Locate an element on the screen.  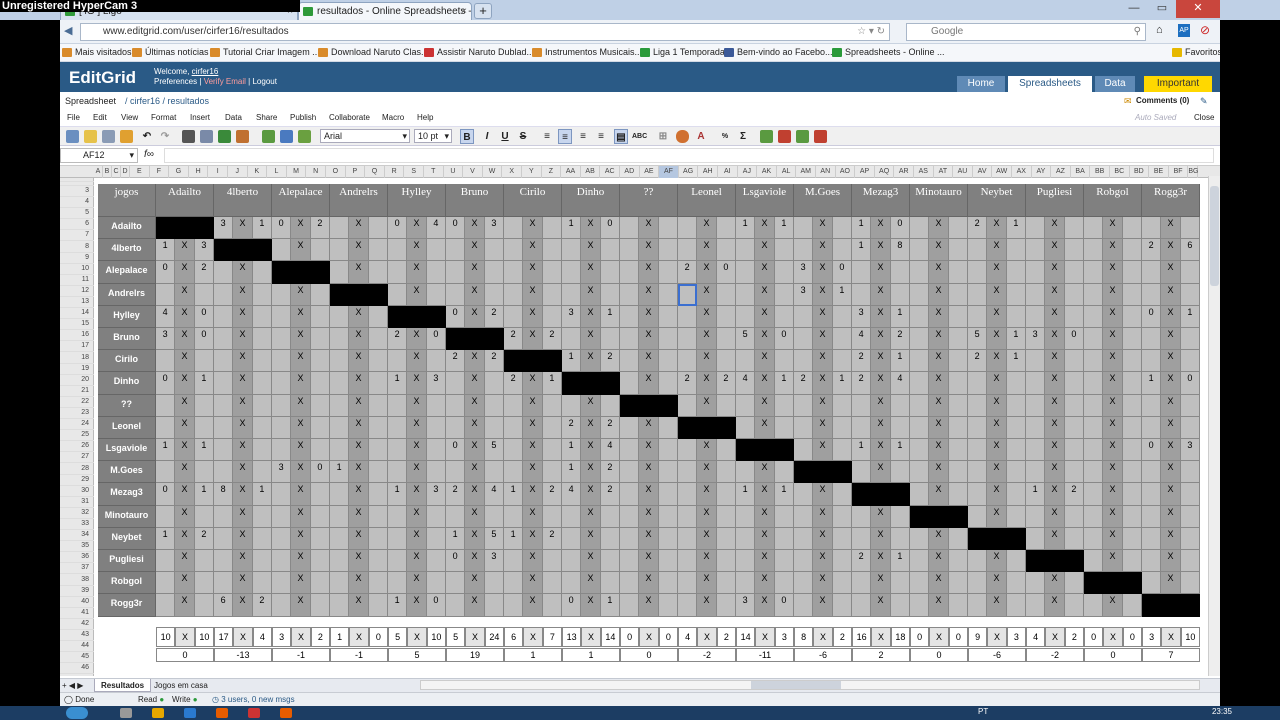
row-header: 28 is located at coordinates (77, 469).